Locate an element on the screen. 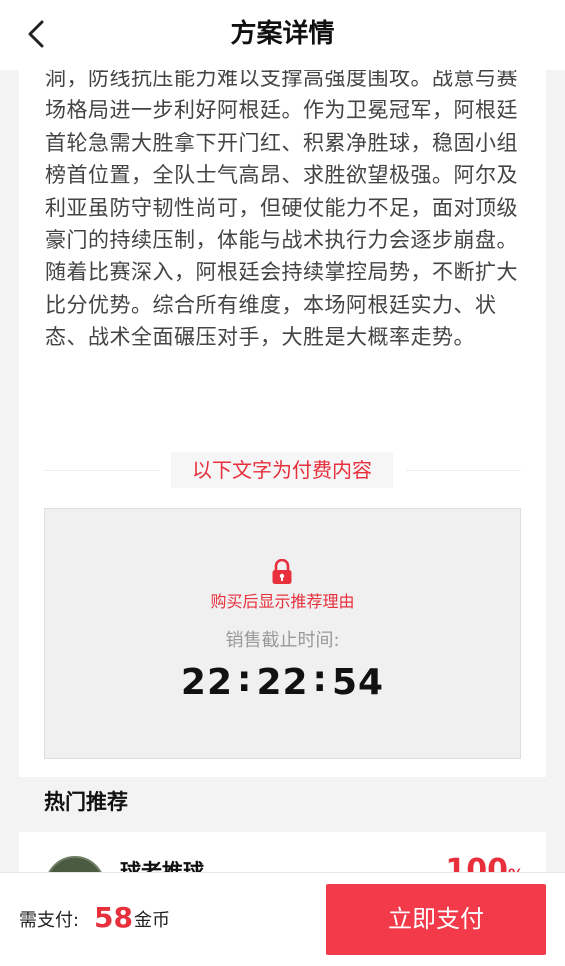  divider-line-left is located at coordinates (102, 470).